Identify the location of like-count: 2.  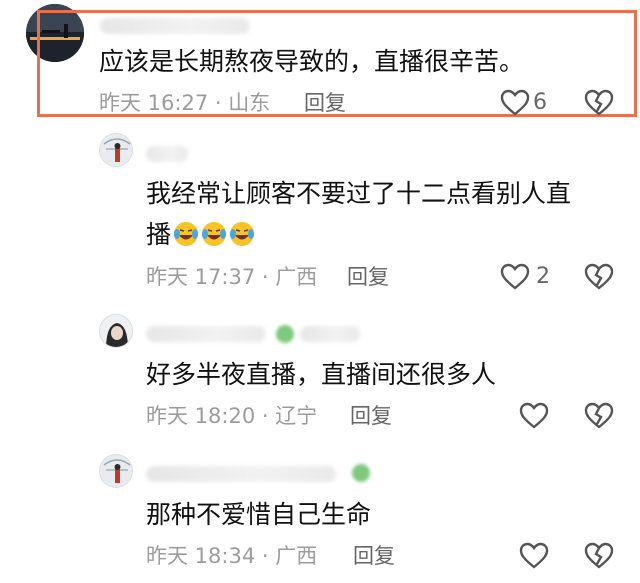
(543, 276).